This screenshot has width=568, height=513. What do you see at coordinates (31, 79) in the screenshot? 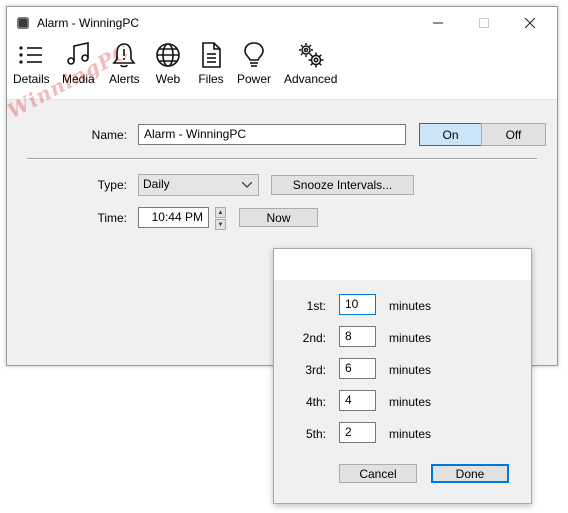
I see `toolbar-label: Details` at bounding box center [31, 79].